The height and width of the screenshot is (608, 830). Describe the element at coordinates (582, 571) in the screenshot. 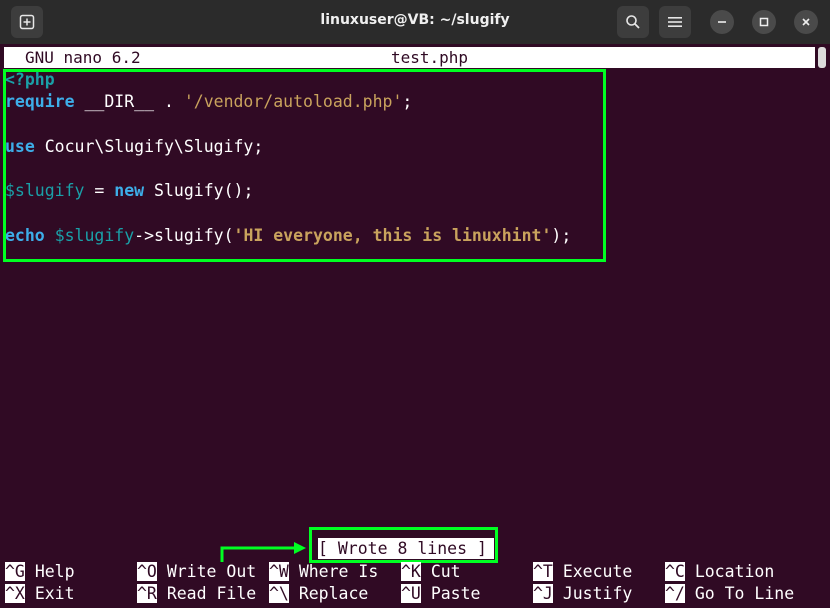

I see `shortcut-execute: ^T Execute` at that location.